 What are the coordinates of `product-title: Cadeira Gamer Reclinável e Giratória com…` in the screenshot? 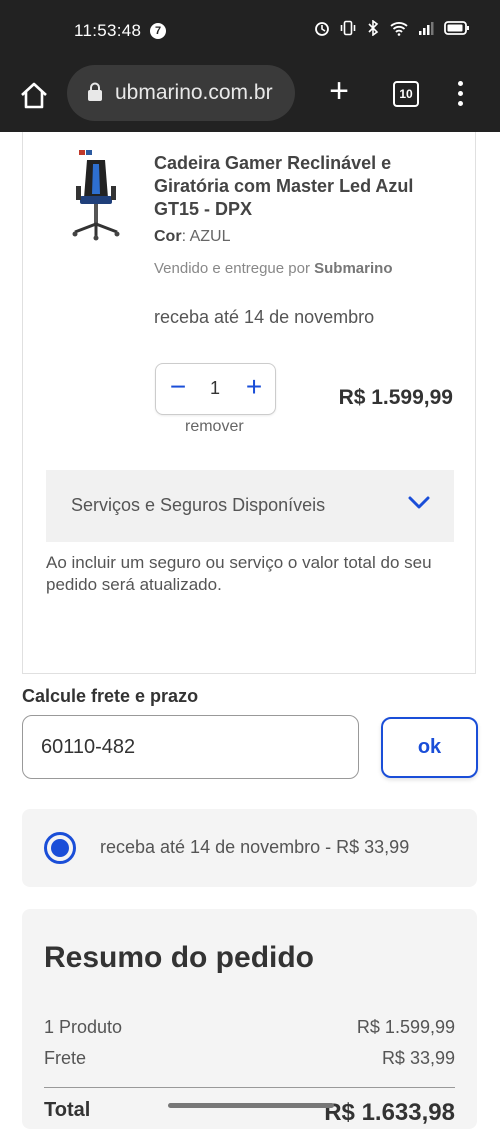 It's located at (304, 186).